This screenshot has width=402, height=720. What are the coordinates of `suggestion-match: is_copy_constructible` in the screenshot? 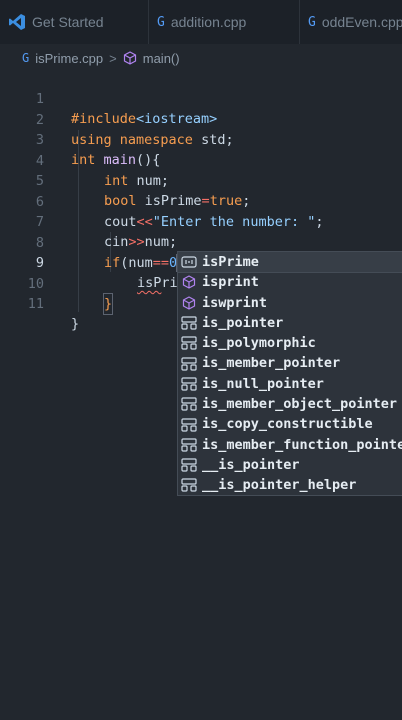 It's located at (287, 424).